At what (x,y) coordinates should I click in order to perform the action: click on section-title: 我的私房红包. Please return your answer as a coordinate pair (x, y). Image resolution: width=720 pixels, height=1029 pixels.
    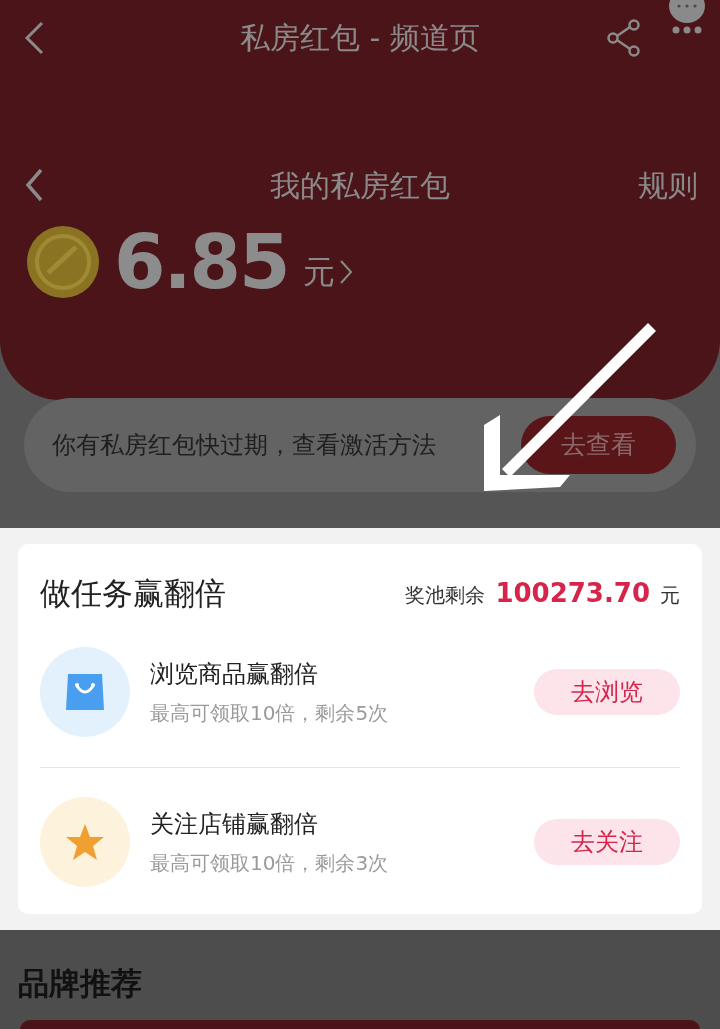
    Looking at the image, I should click on (360, 185).